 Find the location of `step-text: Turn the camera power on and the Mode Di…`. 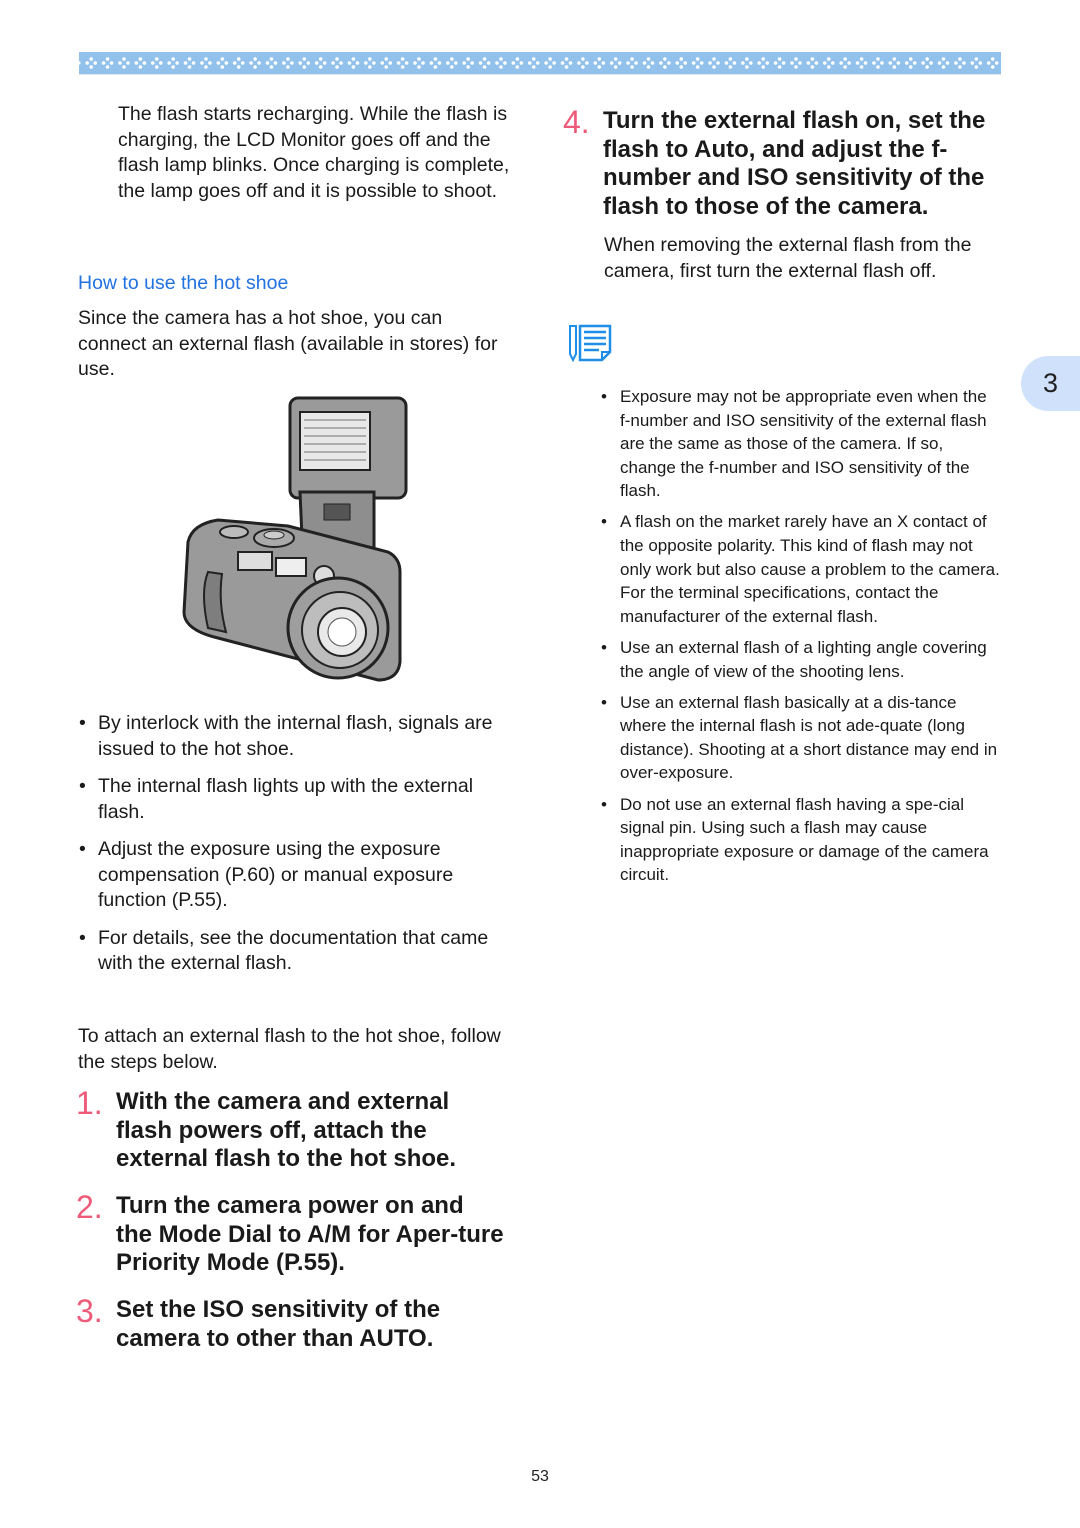

step-text: Turn the camera power on and the Mode Di… is located at coordinates (310, 1234).